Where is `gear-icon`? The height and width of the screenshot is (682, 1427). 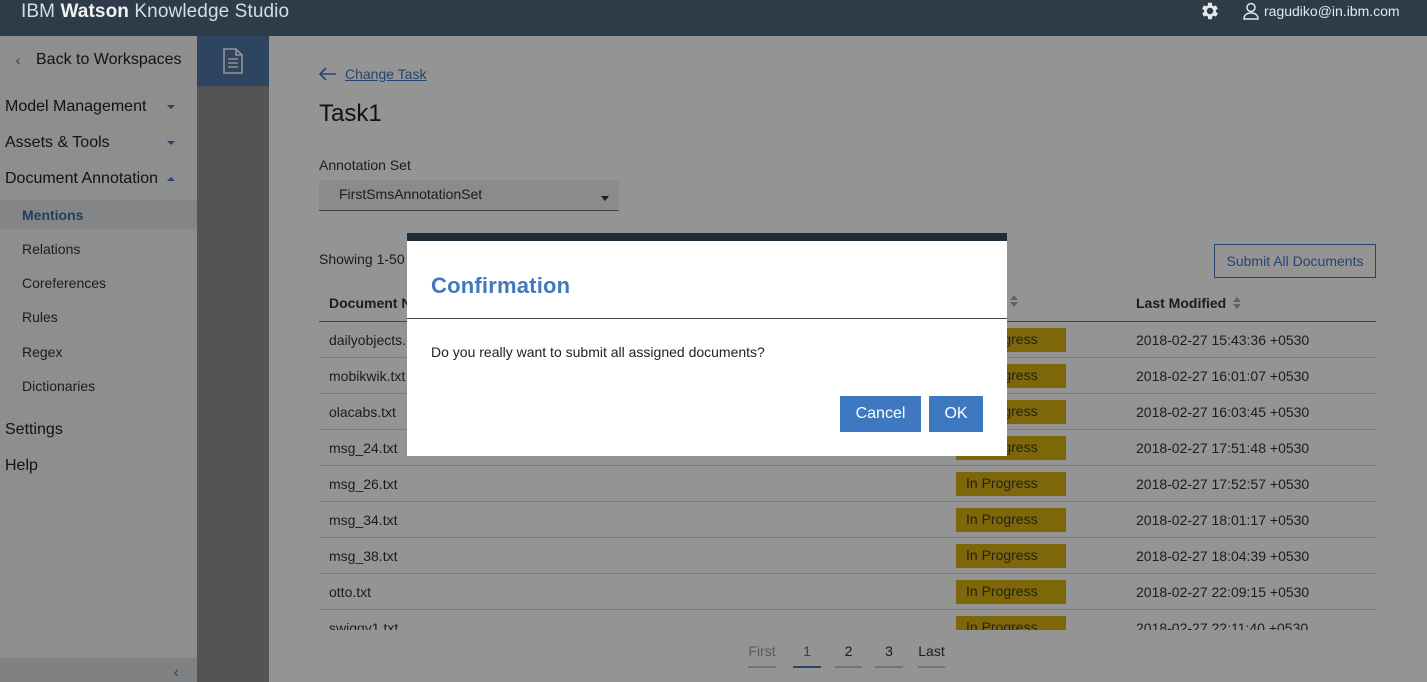
gear-icon is located at coordinates (1210, 11).